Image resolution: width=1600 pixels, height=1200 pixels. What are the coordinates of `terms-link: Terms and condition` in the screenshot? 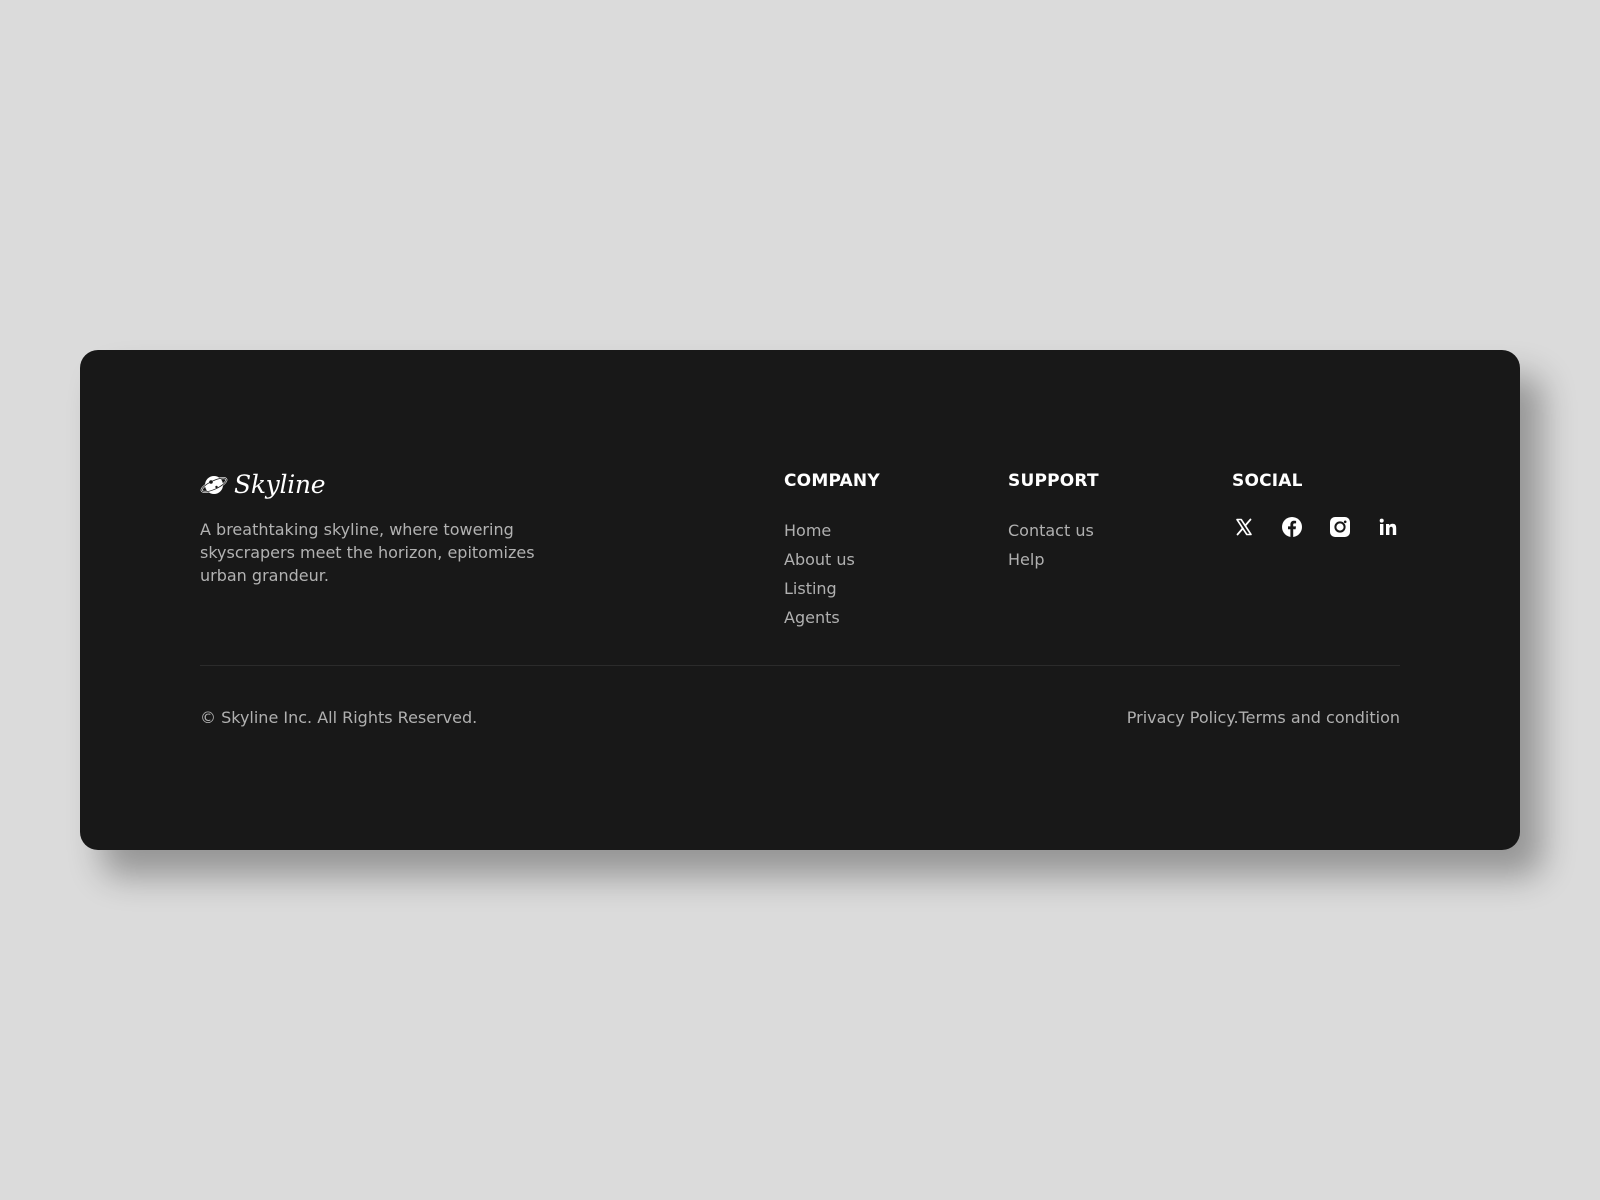 It's located at (1319, 717).